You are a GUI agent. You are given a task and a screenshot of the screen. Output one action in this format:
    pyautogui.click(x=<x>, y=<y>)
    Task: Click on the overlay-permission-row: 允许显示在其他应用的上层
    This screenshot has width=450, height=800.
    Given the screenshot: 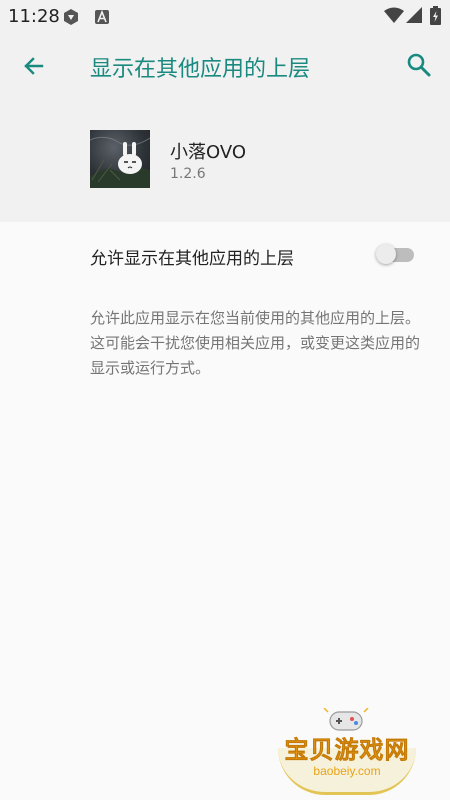 What is the action you would take?
    pyautogui.click(x=225, y=255)
    